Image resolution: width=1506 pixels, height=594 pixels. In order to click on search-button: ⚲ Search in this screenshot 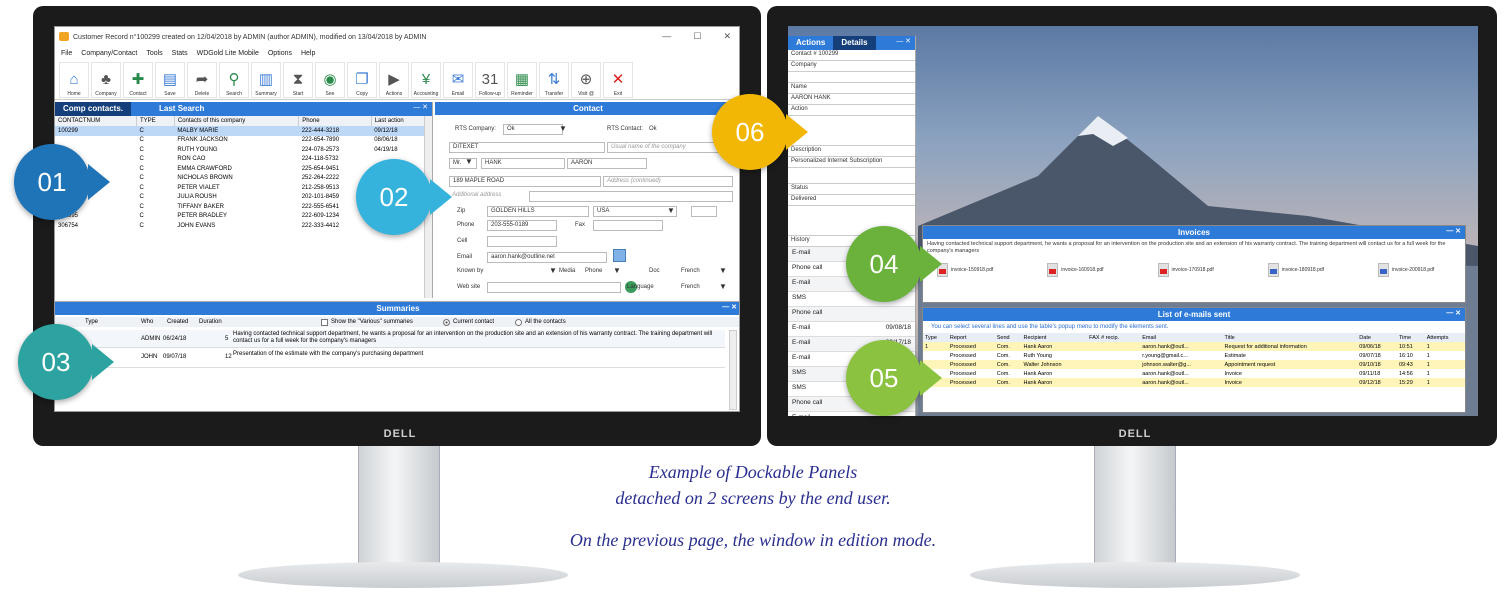, I will do `click(234, 80)`.